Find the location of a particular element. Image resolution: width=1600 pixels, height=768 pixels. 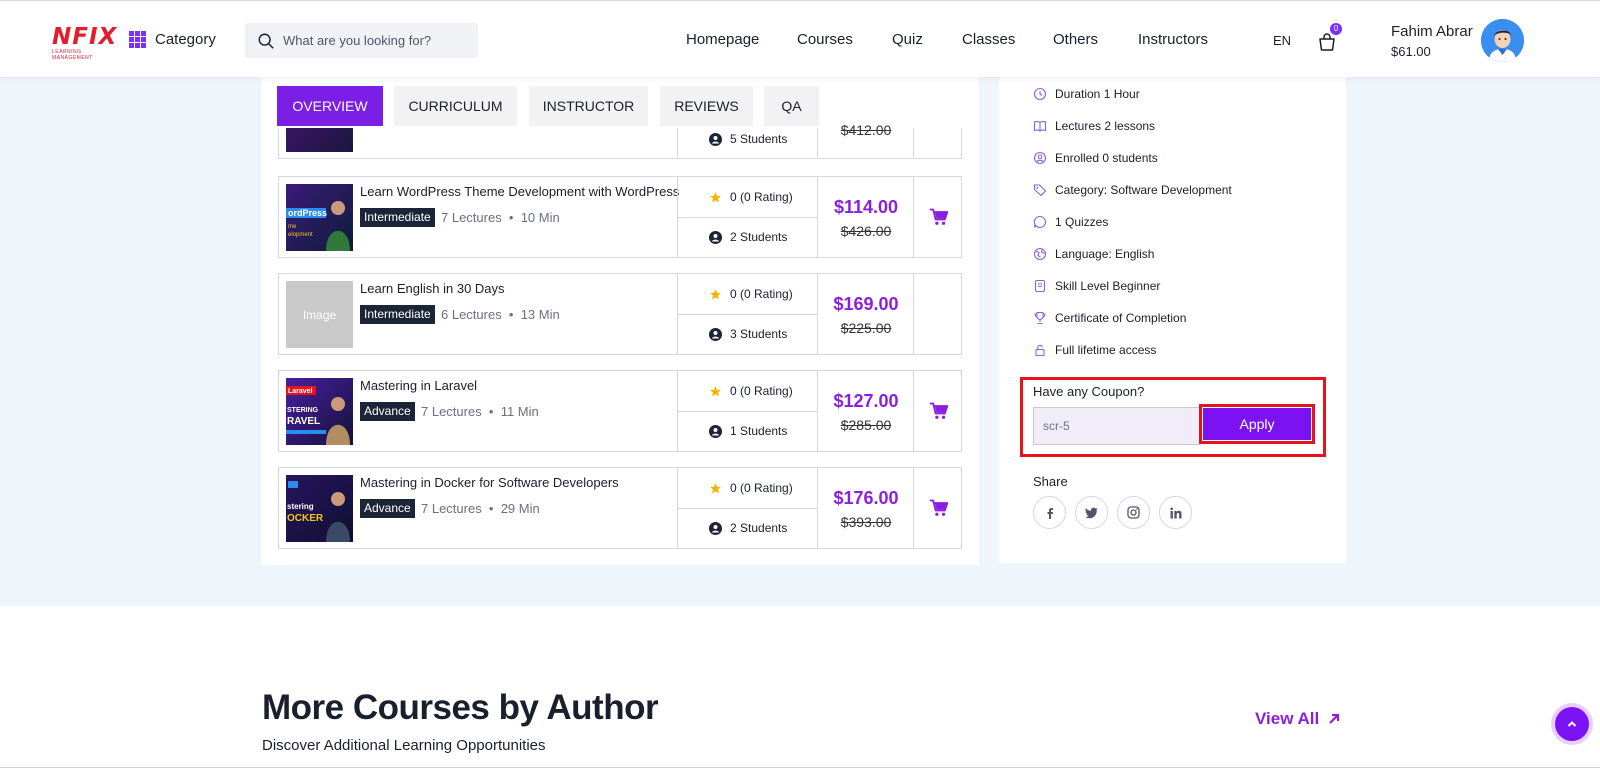

students-count: 5 Students is located at coordinates (748, 139).